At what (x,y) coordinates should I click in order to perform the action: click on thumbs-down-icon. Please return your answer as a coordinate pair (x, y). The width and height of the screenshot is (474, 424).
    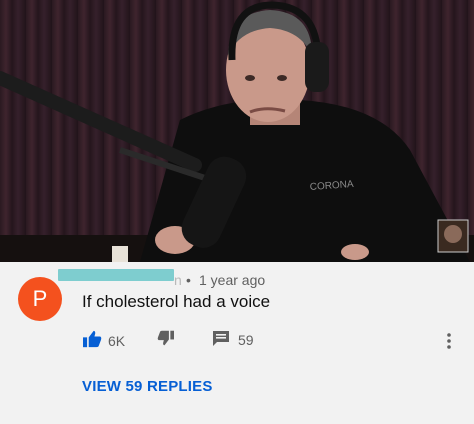
    Looking at the image, I should click on (166, 339).